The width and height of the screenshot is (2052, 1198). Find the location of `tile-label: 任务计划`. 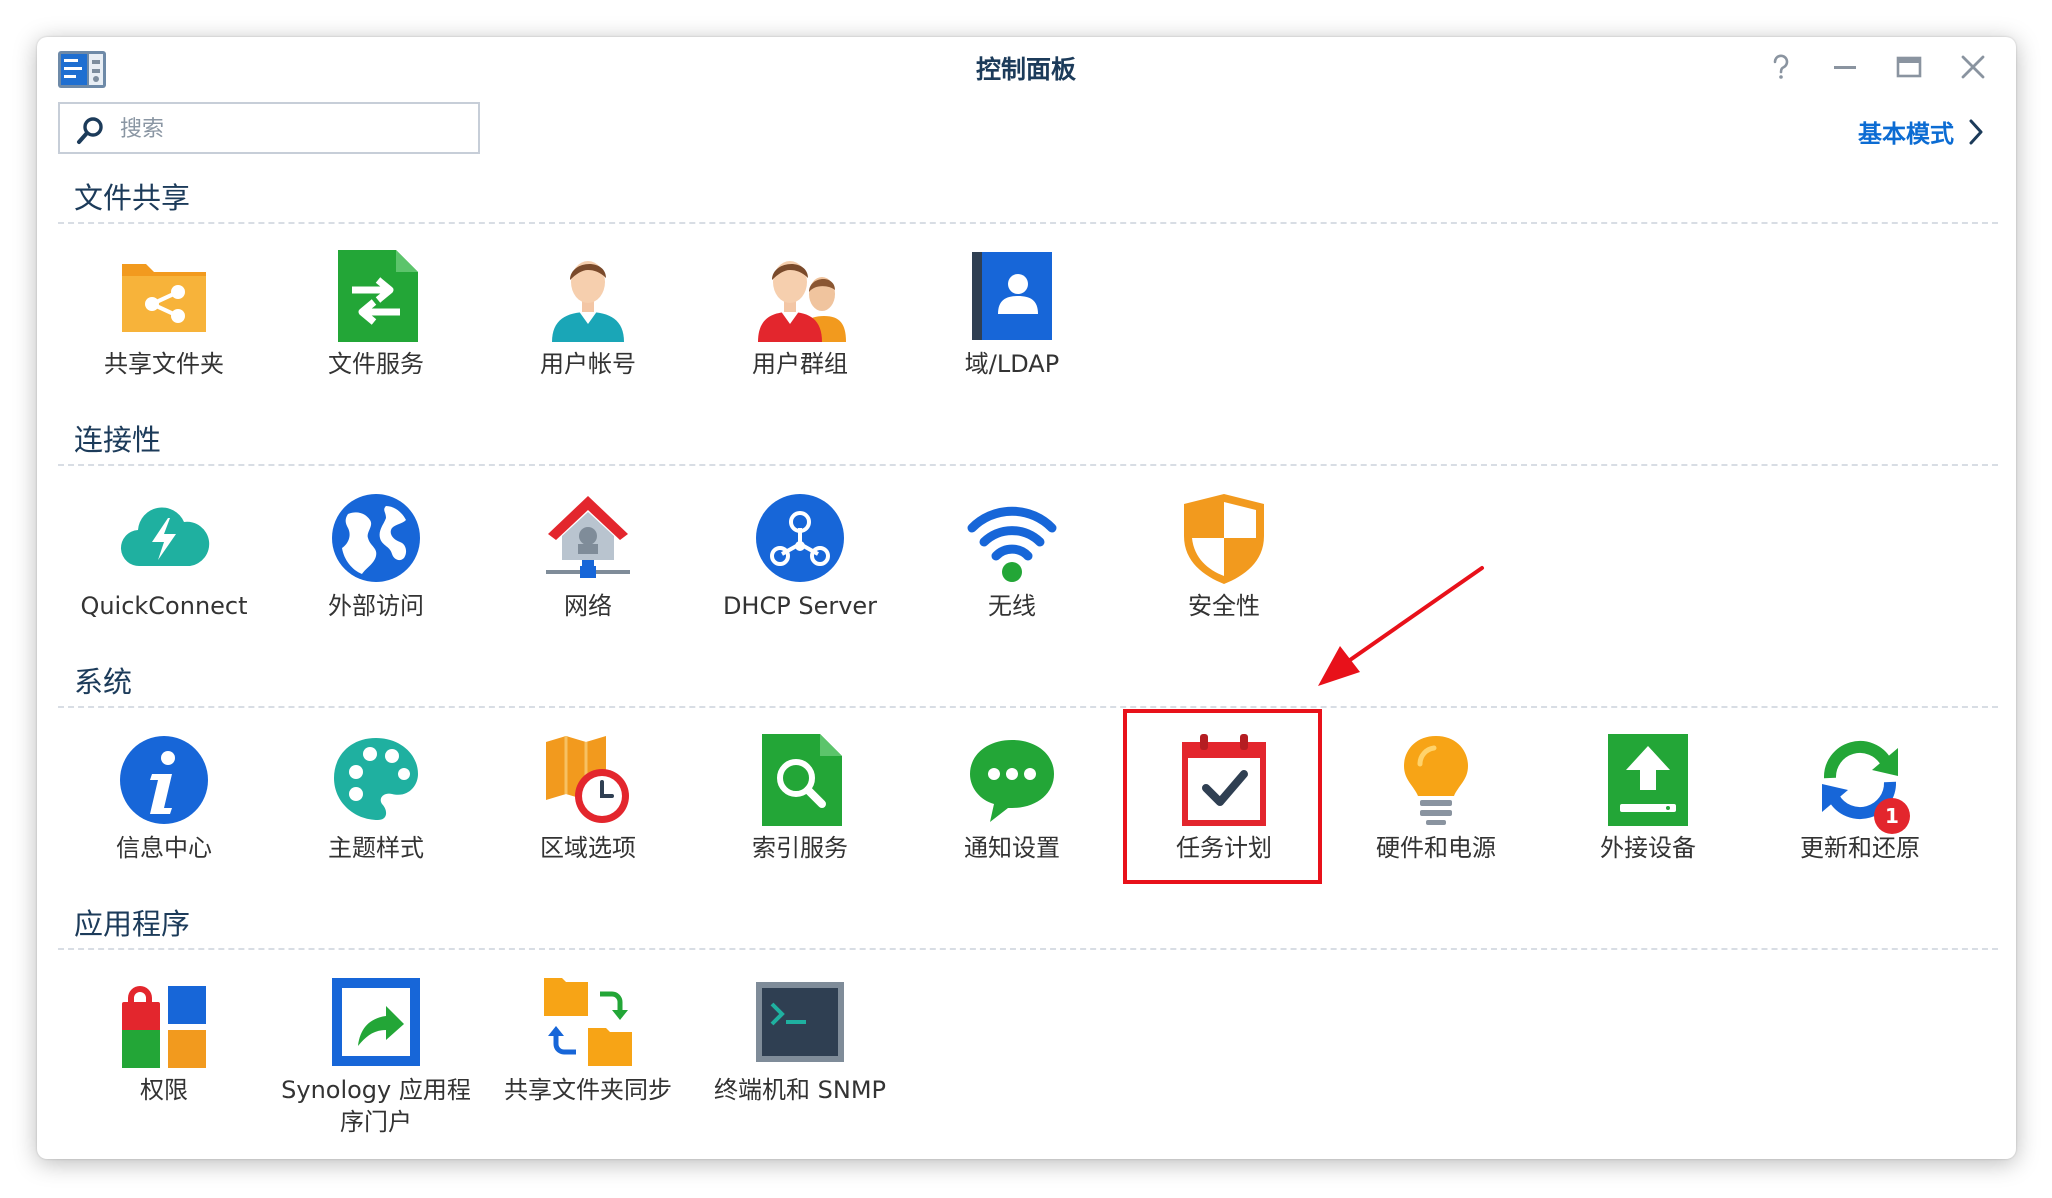

tile-label: 任务计划 is located at coordinates (1224, 848).